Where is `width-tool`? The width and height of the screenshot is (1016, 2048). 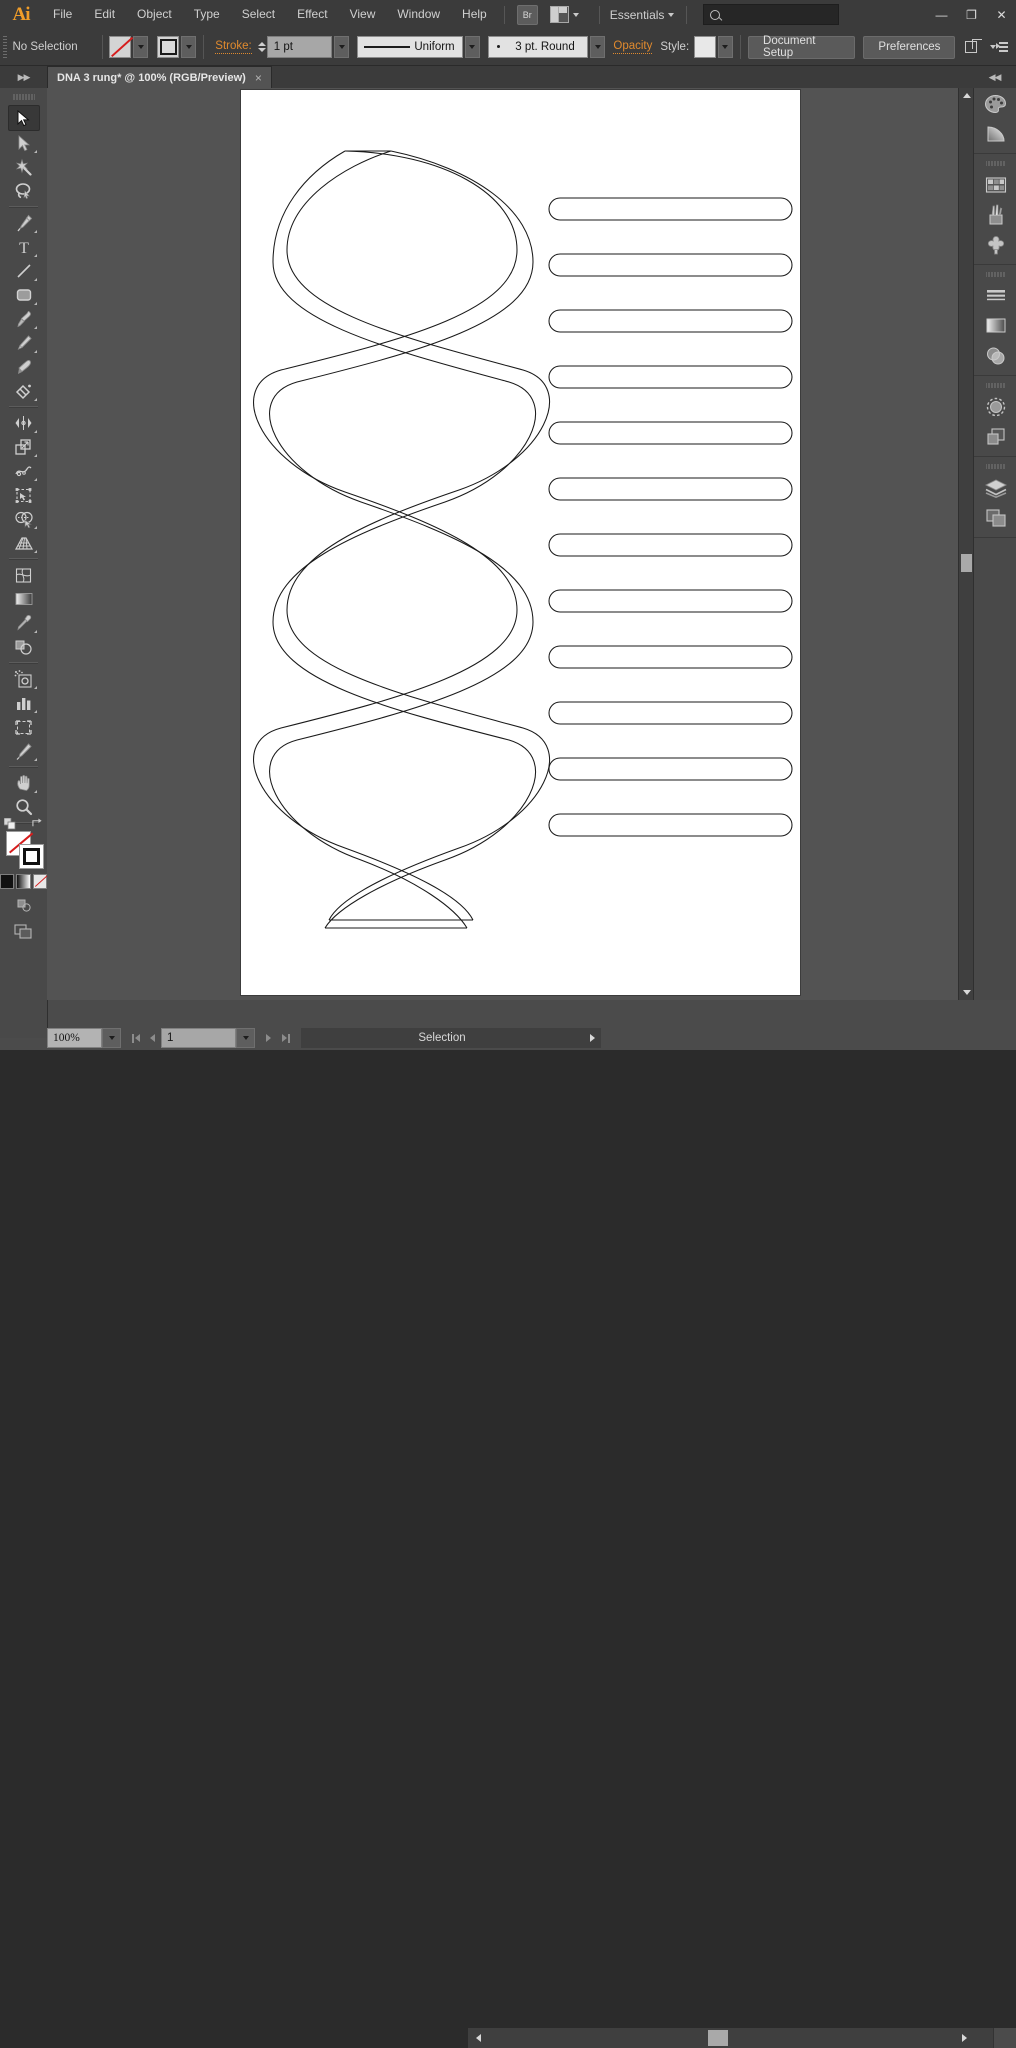
width-tool is located at coordinates (24, 471).